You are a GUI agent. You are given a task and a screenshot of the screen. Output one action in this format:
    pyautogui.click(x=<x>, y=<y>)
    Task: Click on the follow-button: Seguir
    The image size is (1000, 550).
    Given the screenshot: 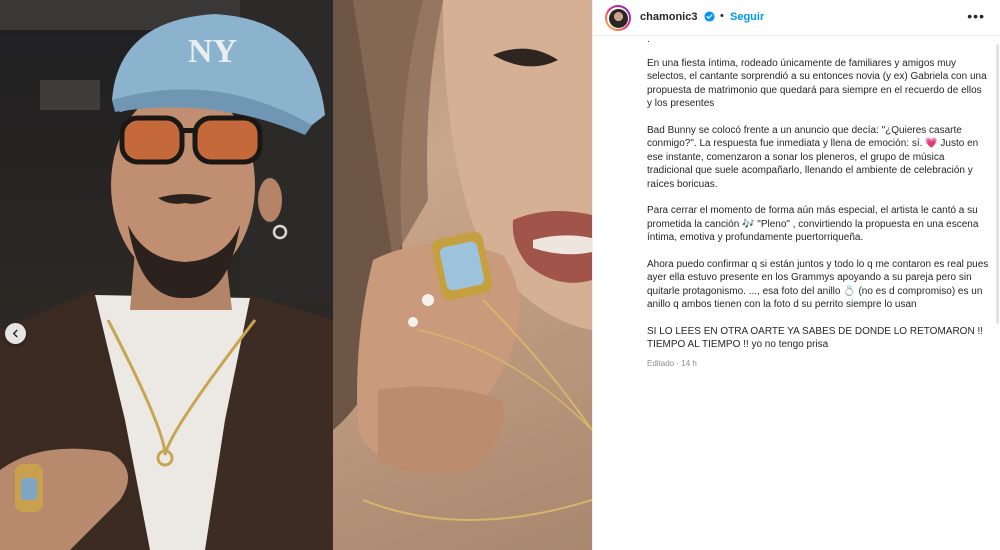 What is the action you would take?
    pyautogui.click(x=747, y=17)
    